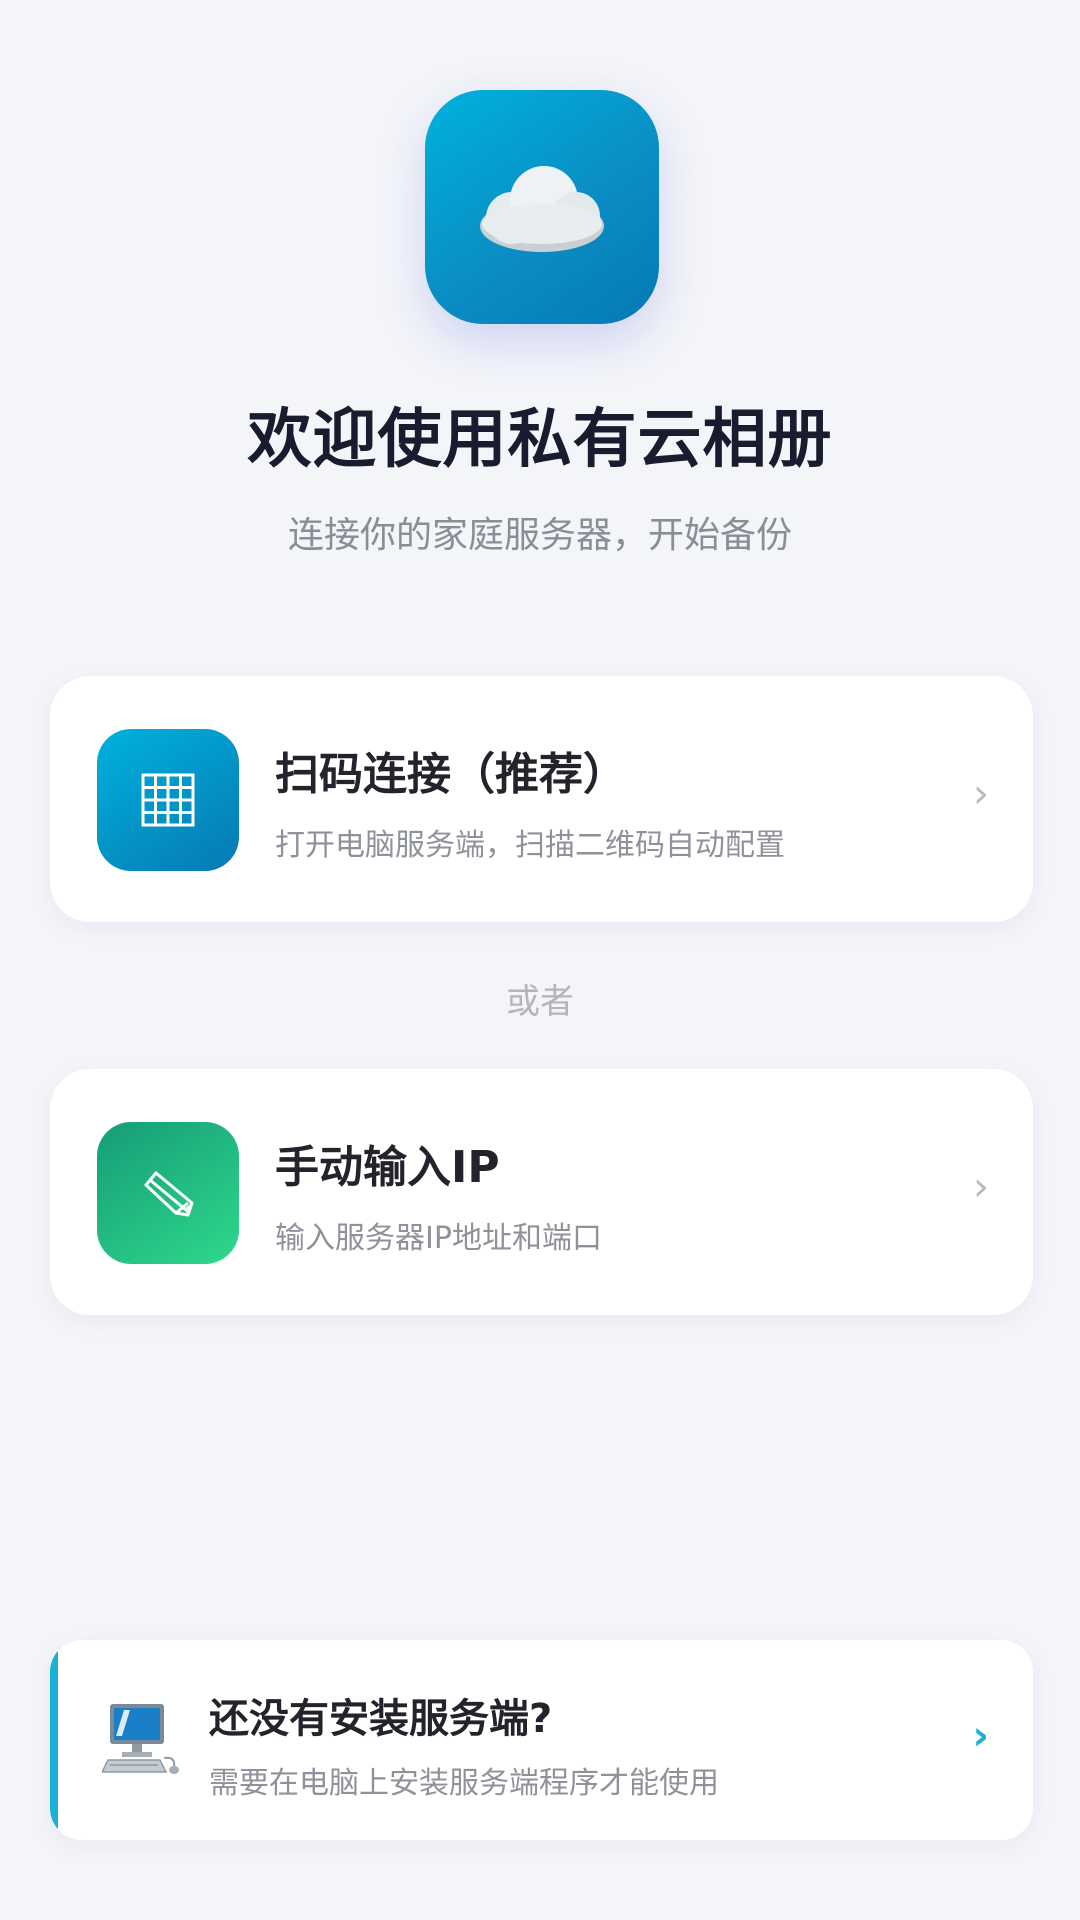 Image resolution: width=1080 pixels, height=1920 pixels. Describe the element at coordinates (541, 1192) in the screenshot. I see `manual-ip-card: 手动输入IP 输入服务器IP地址和端口 ›` at that location.